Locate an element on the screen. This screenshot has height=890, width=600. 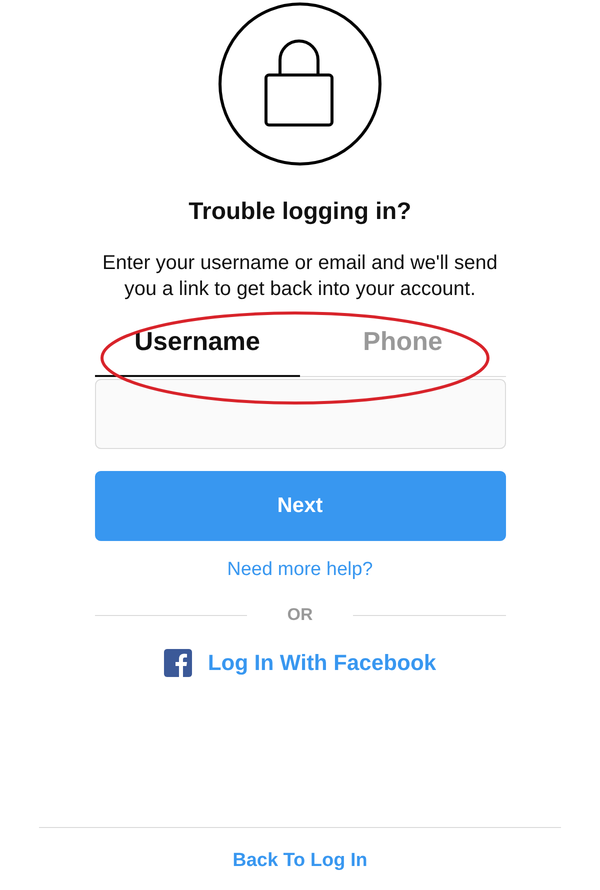
help-link: Need more help? is located at coordinates (300, 570).